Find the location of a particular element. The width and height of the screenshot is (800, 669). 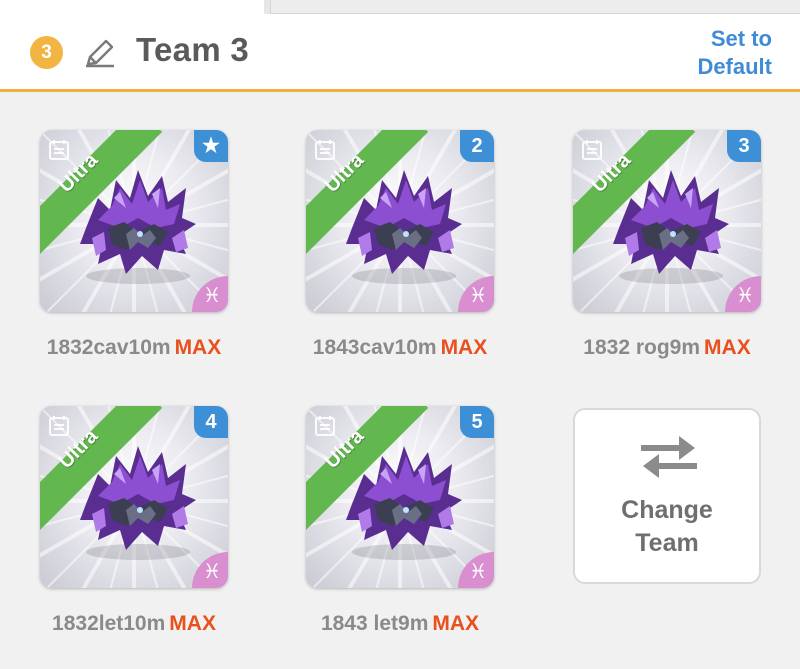

monster-card: Ultra 5 ♓ is located at coordinates (400, 497).